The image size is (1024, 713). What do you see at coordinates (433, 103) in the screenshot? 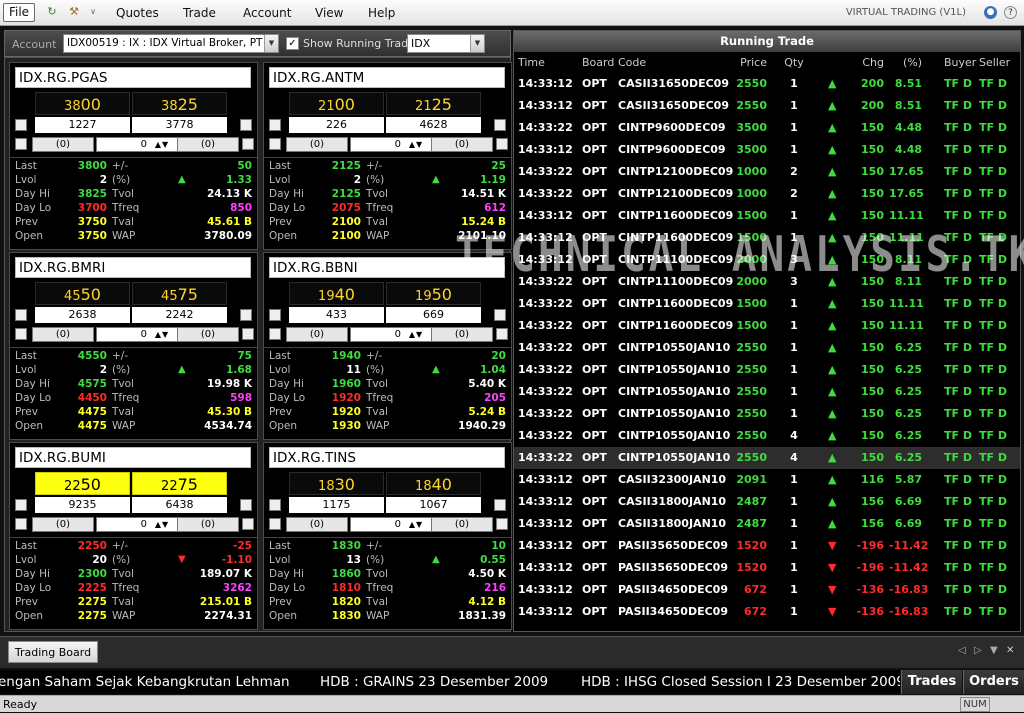
I see `best-offer-price: 2125` at bounding box center [433, 103].